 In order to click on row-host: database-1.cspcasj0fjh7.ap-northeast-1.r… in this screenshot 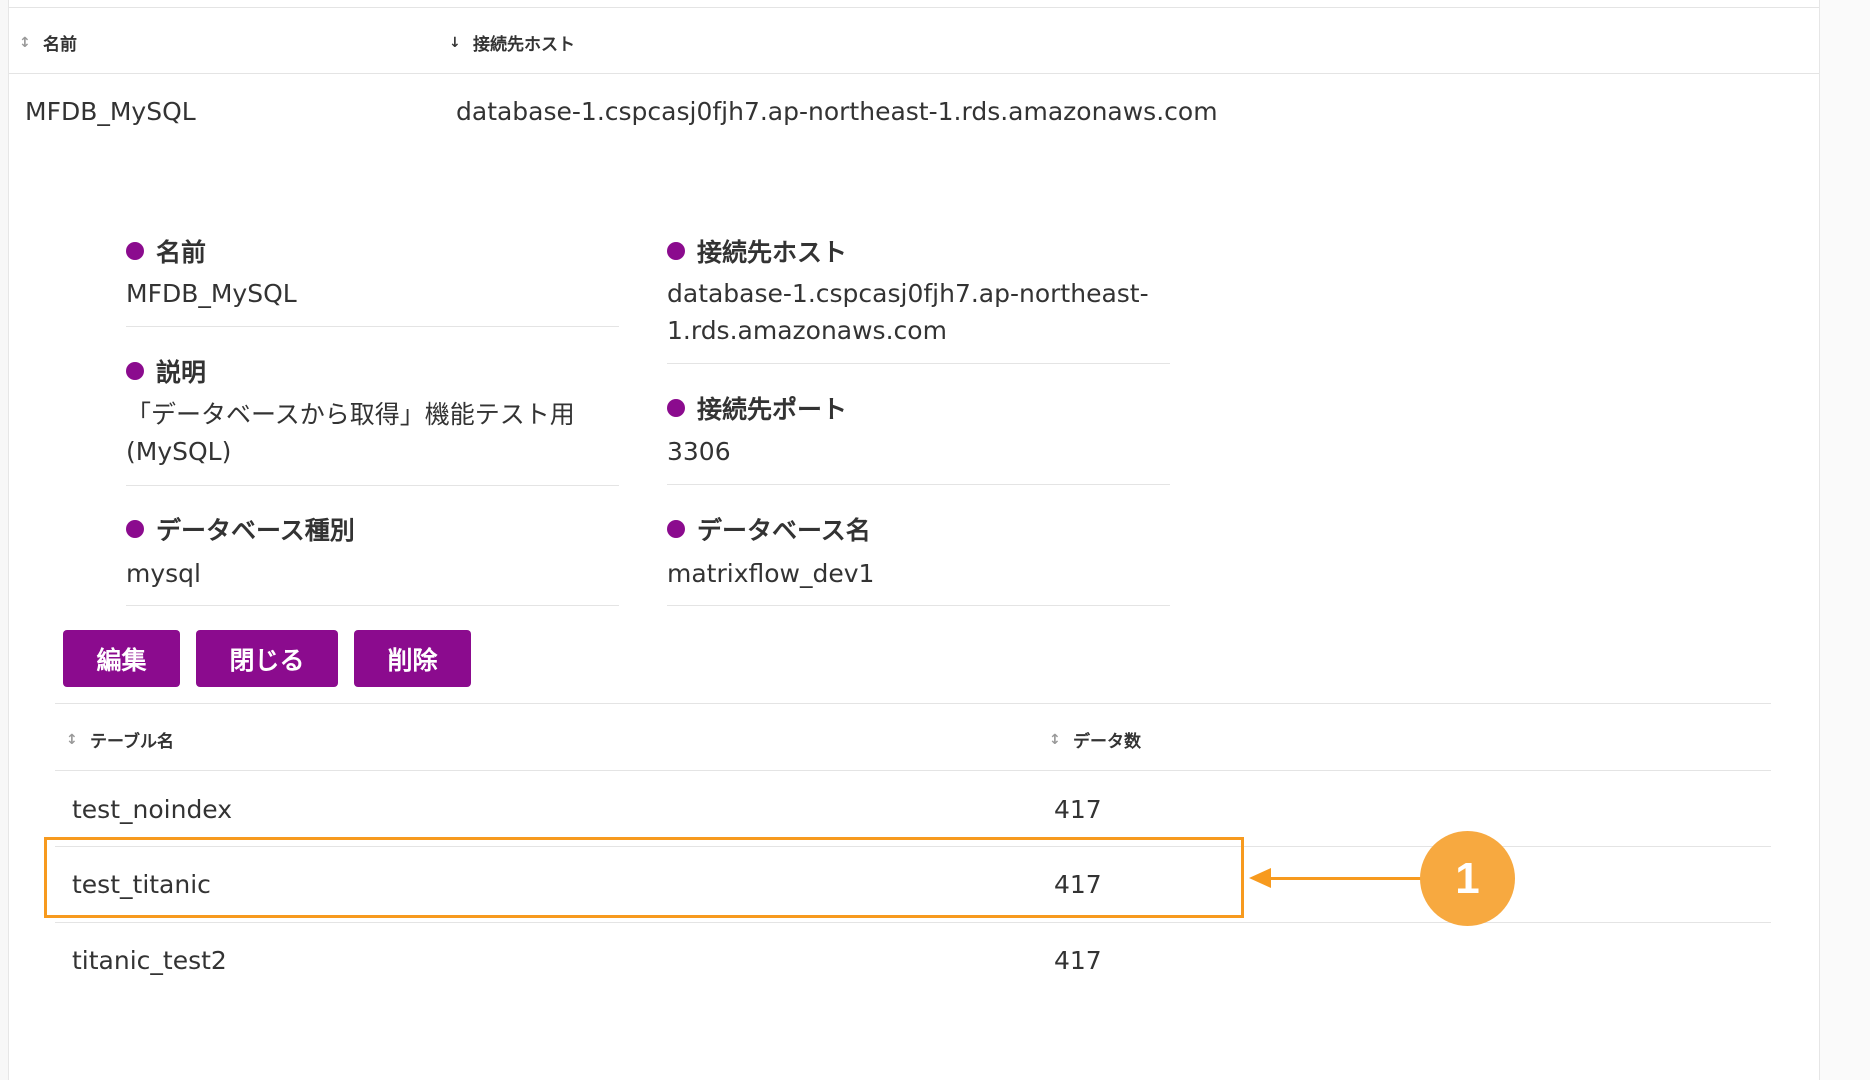, I will do `click(837, 111)`.